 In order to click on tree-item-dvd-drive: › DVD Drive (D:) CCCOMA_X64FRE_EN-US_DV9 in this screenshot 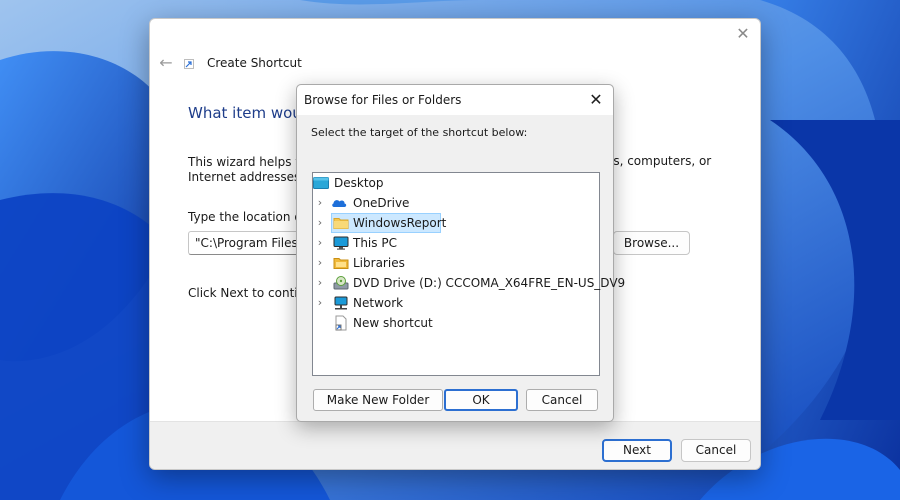, I will do `click(469, 283)`.